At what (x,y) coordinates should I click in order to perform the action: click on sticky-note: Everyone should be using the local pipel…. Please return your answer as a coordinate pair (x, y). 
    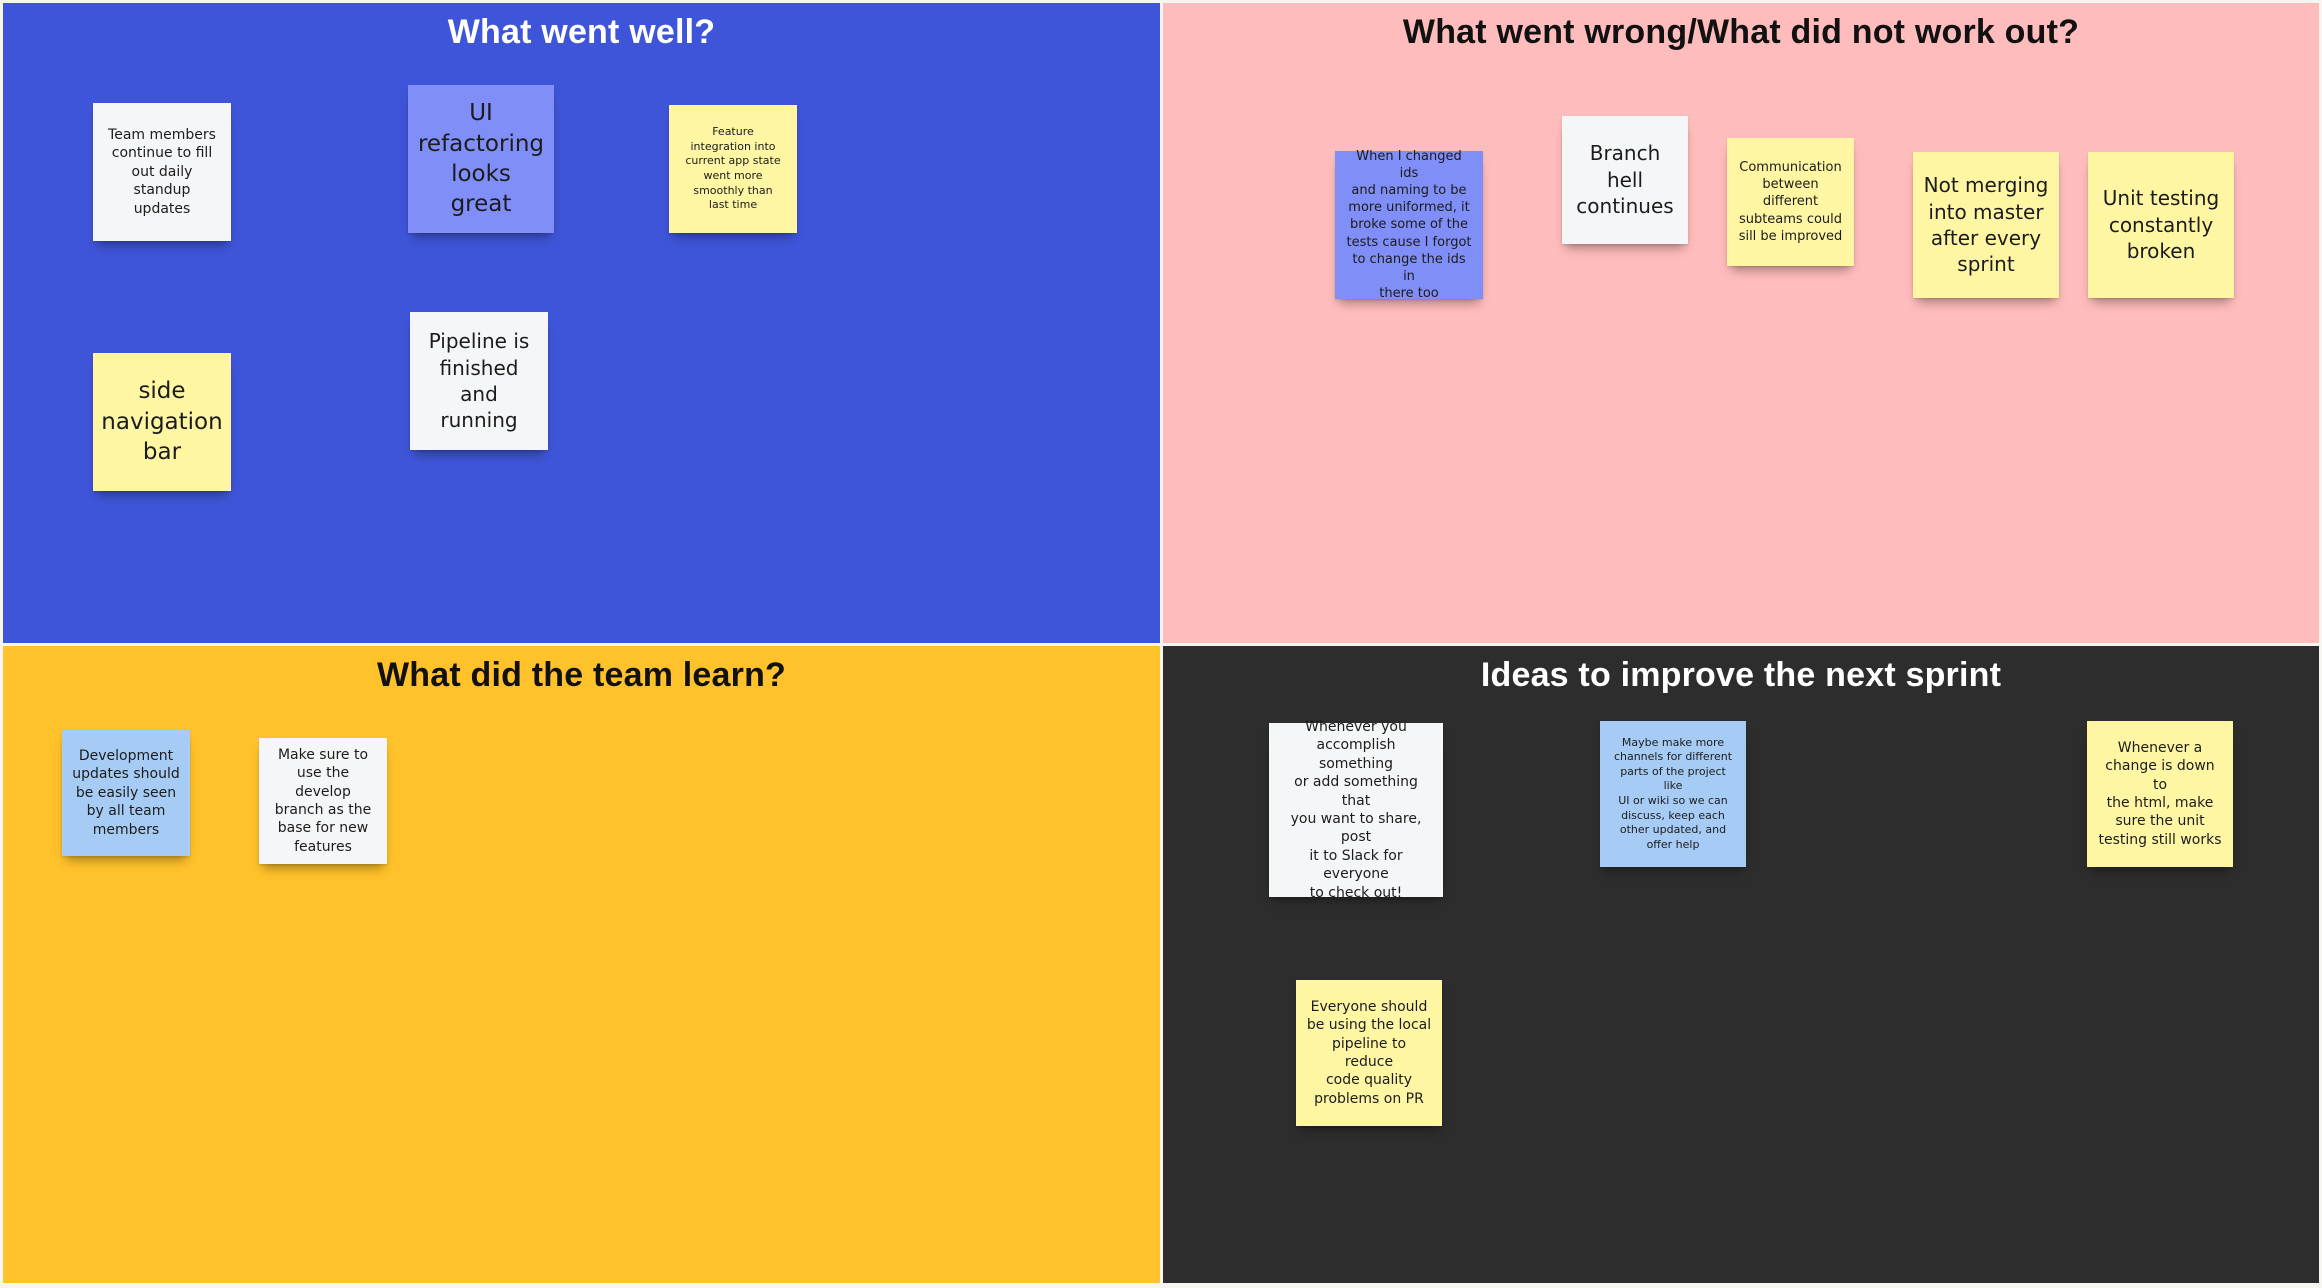
    Looking at the image, I should click on (1369, 1053).